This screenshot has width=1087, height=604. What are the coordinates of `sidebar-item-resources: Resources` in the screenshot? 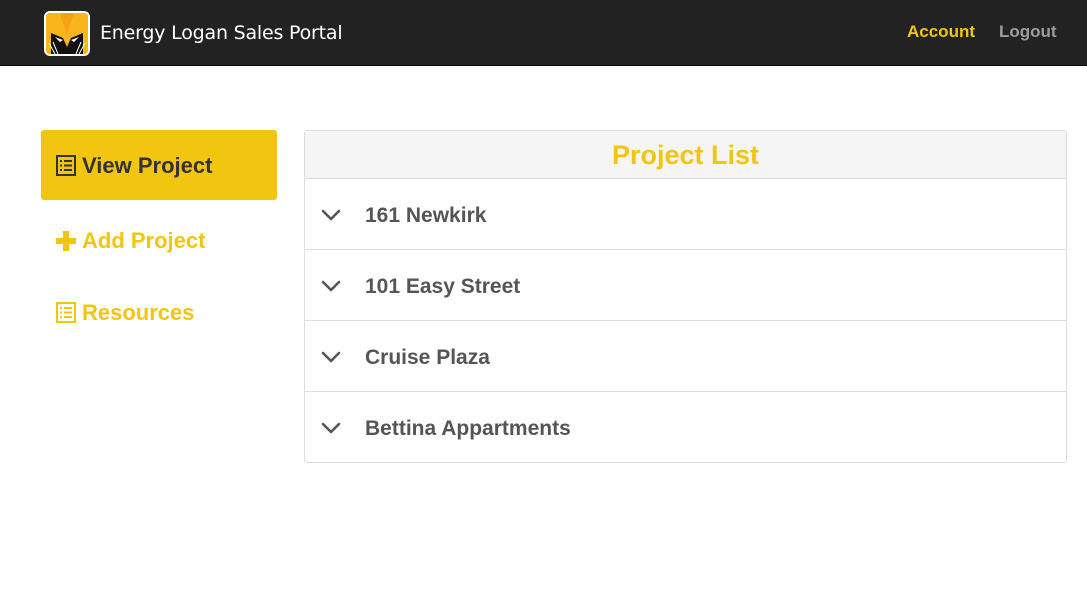 It's located at (159, 313).